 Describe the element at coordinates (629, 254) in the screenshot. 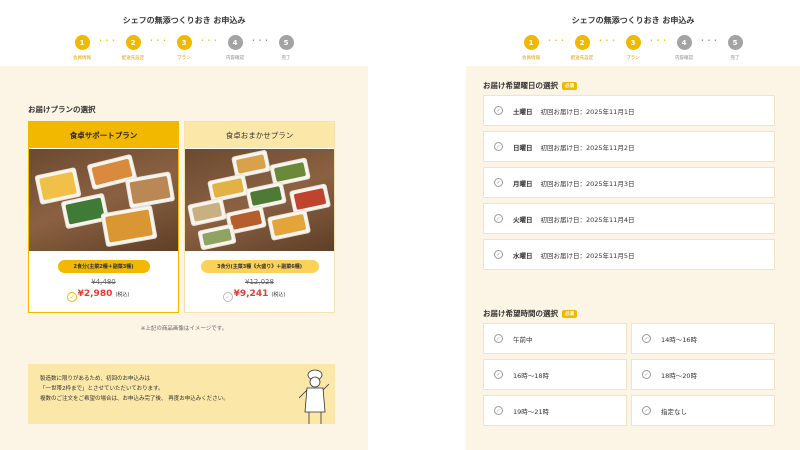

I see `date-option: ✓ 水曜日 初回お届け日：2025年11月5日` at that location.